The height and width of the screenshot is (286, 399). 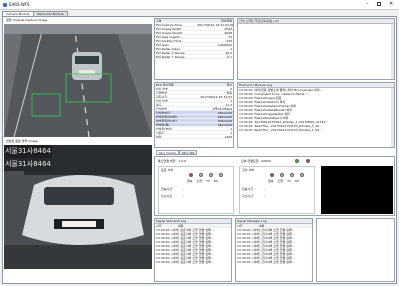 What do you see at coordinates (22, 141) in the screenshot?
I see `plate-area-label: 번호판 원본 영역 Image` at bounding box center [22, 141].